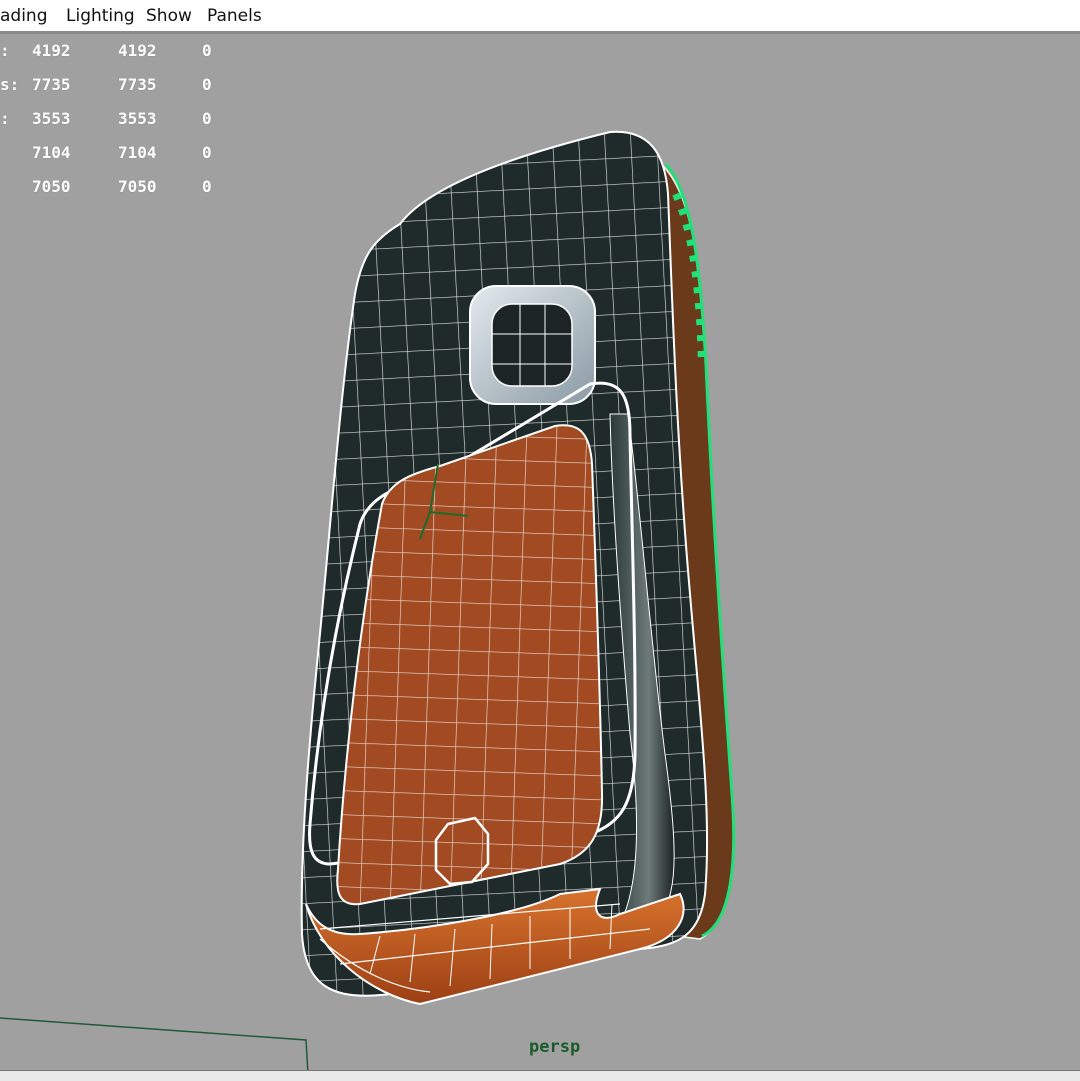 This screenshot has width=1080, height=1081. What do you see at coordinates (555, 1047) in the screenshot?
I see `camera-label: persp` at bounding box center [555, 1047].